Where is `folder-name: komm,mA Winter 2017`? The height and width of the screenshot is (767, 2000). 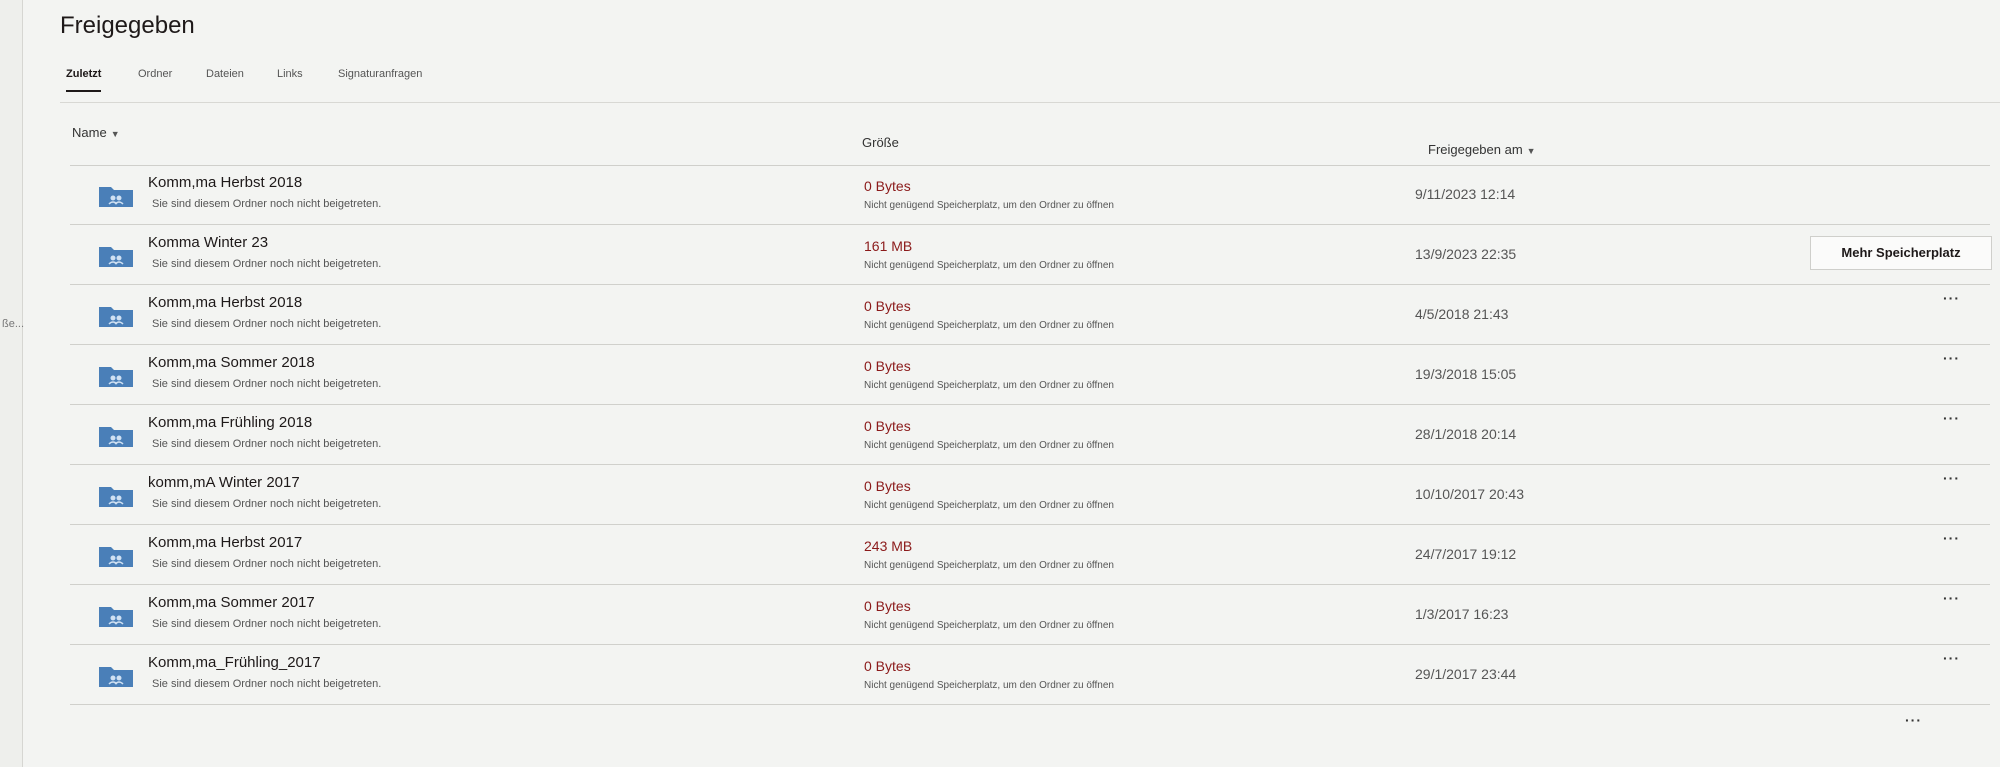
folder-name: komm,mA Winter 2017 is located at coordinates (224, 482).